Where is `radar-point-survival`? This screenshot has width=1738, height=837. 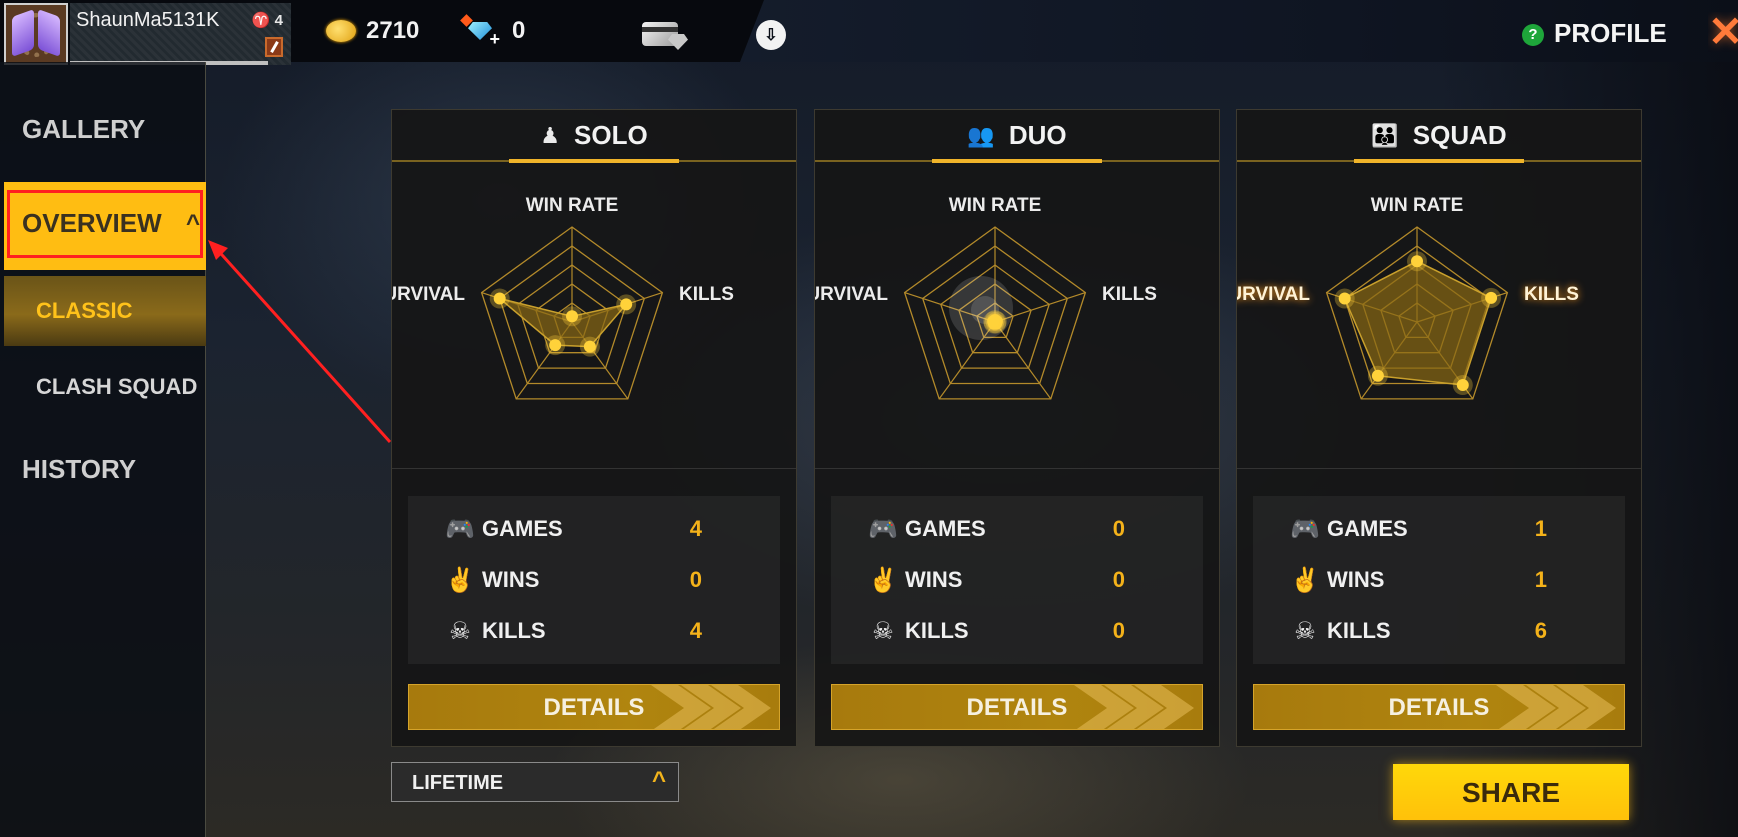
radar-point-survival is located at coordinates (1344, 298).